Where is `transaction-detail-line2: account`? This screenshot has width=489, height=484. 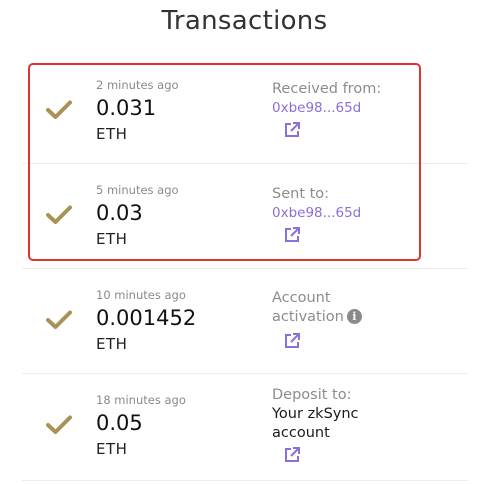 transaction-detail-line2: account is located at coordinates (301, 433).